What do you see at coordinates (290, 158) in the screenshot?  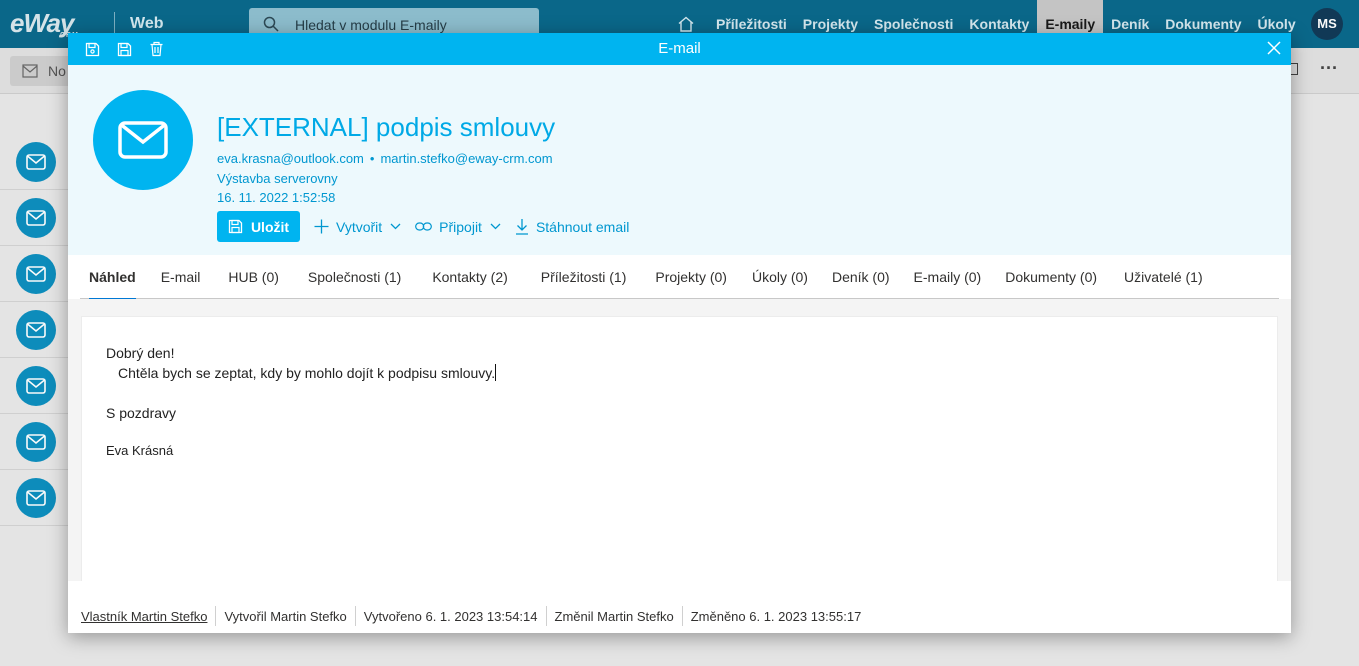 I see `sender-address: eva.krasna@outlook.com` at bounding box center [290, 158].